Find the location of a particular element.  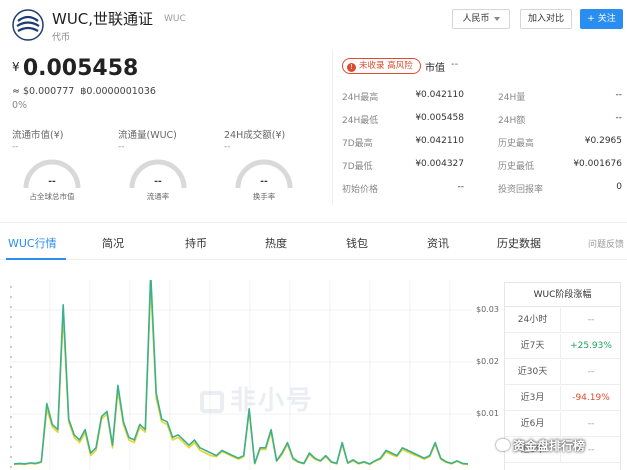

risk-badge-text: 未收录 高风险 is located at coordinates (386, 66).